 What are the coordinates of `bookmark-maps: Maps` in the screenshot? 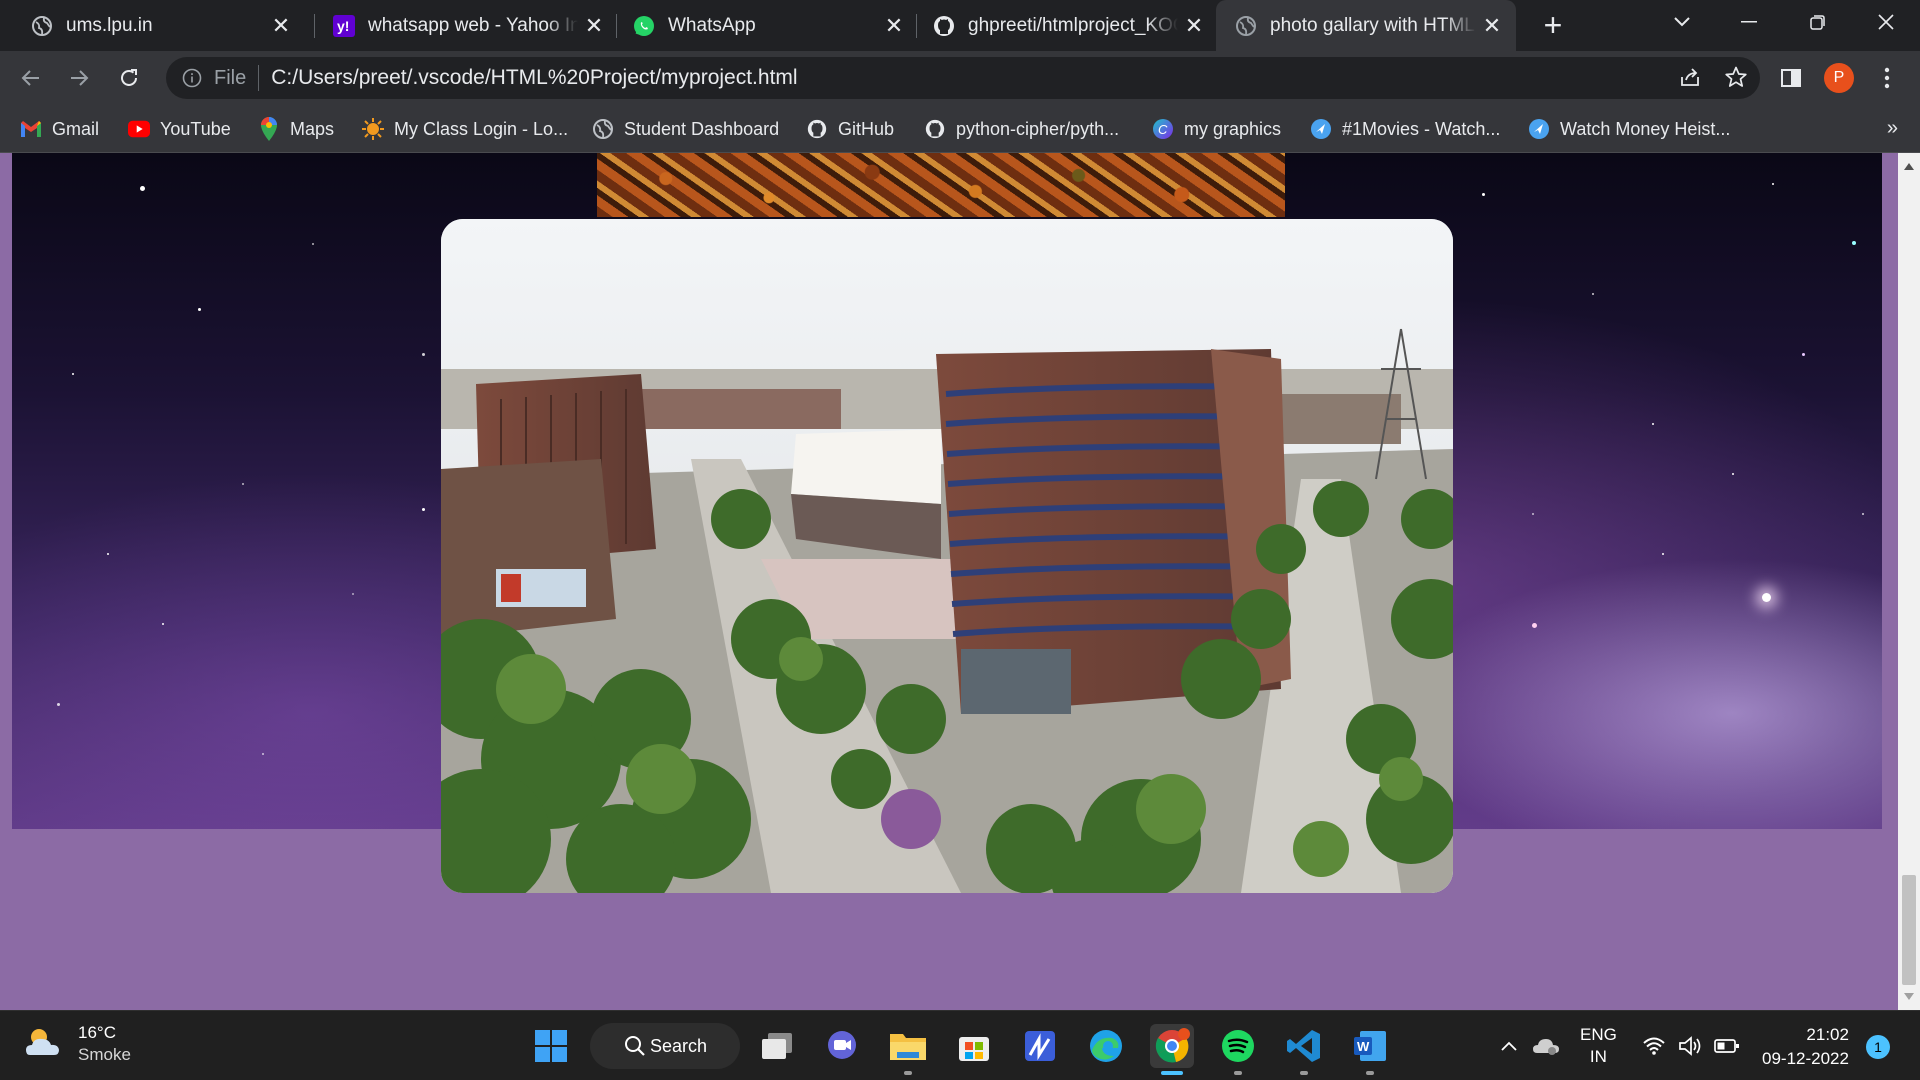 It's located at (296, 129).